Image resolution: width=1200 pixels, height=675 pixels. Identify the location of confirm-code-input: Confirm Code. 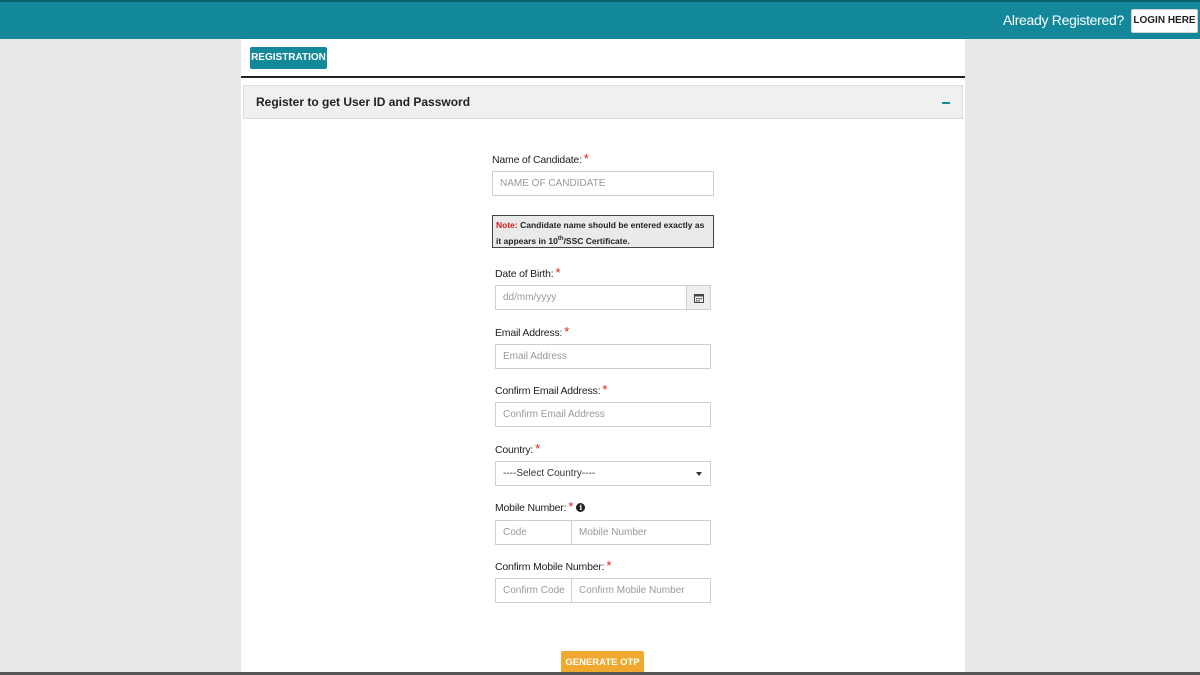
(533, 590).